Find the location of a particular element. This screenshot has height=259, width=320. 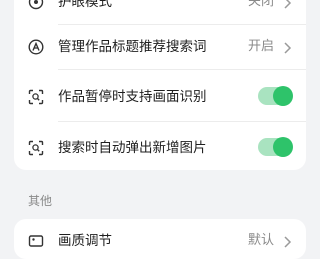

setting-label: 管理作品标题推荐搜索词 is located at coordinates (132, 47).